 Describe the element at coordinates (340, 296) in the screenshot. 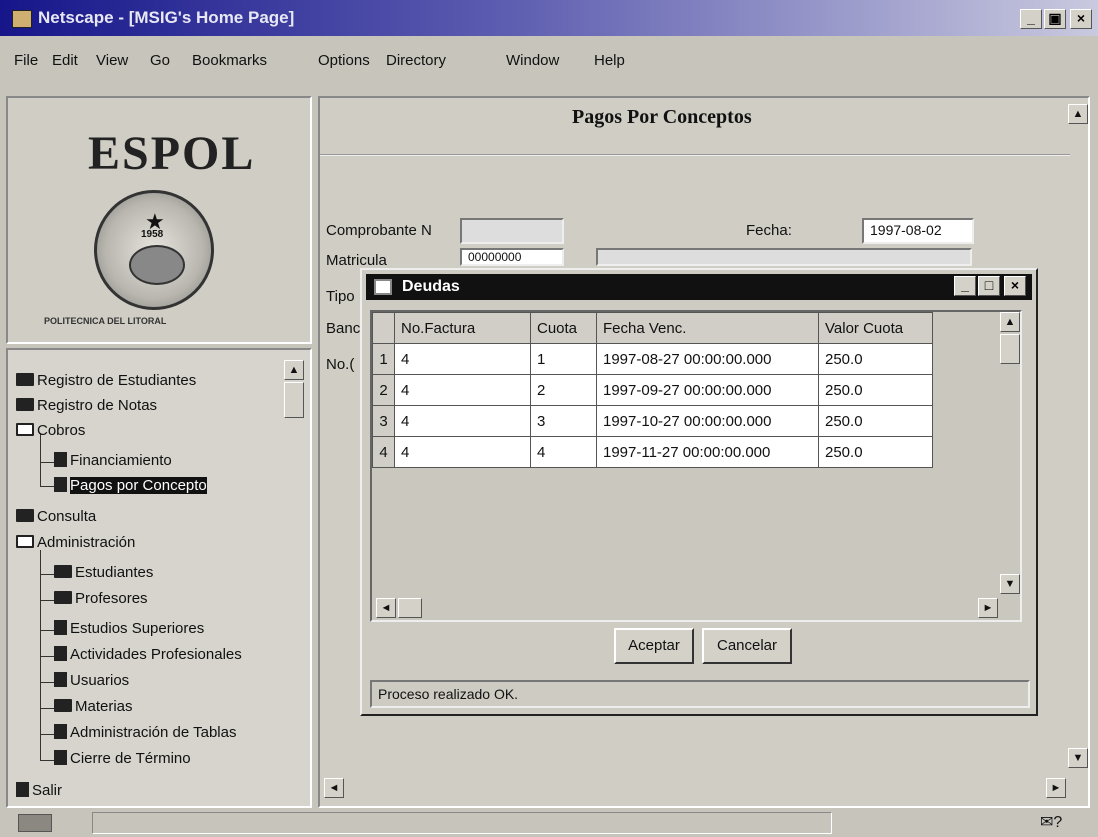

I see `tipo-label: Tipo` at that location.